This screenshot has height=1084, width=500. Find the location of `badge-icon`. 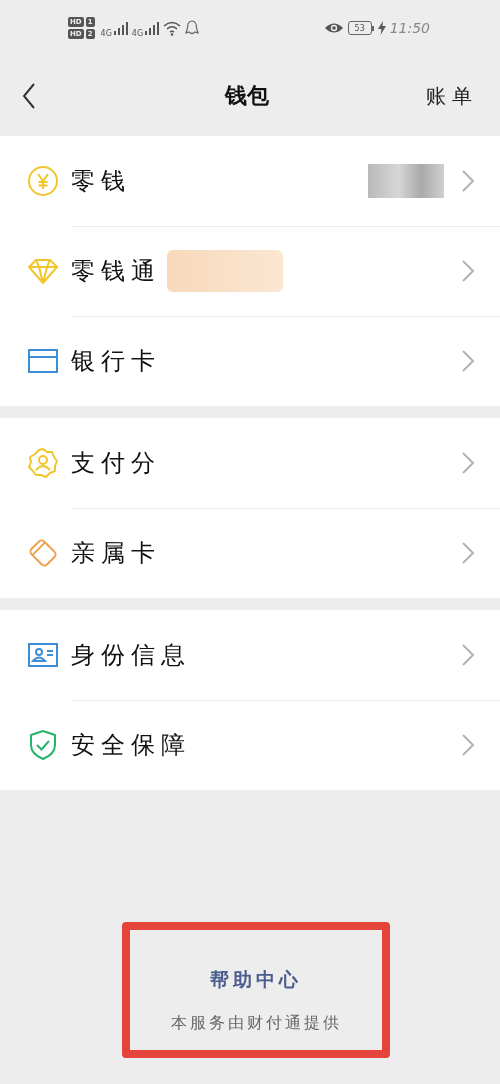

badge-icon is located at coordinates (43, 463).